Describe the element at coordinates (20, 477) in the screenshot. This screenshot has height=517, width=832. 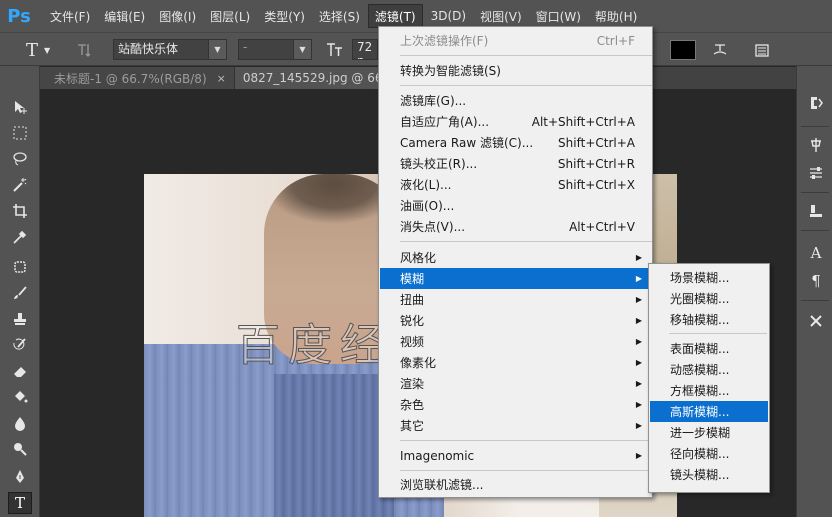
I see `pen-tool-icon` at that location.